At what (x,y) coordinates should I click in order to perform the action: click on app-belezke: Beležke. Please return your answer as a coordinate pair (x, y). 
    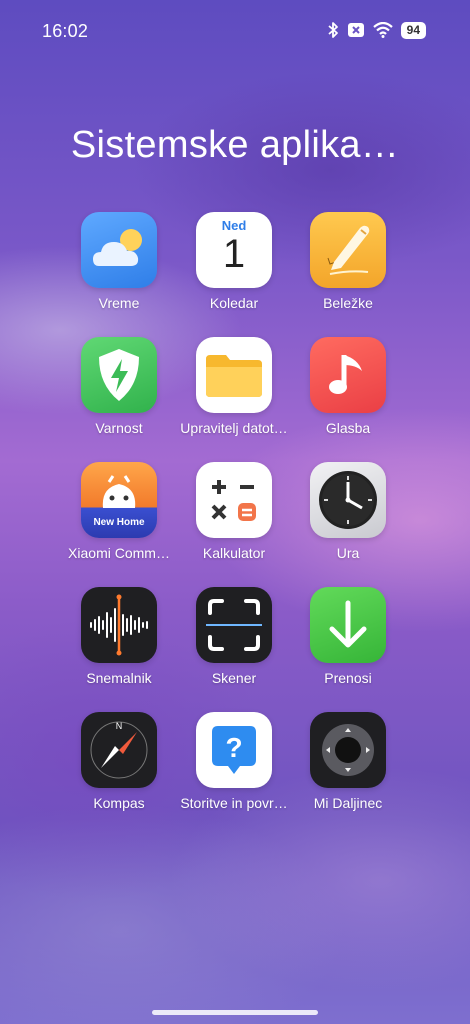
    Looking at the image, I should click on (348, 261).